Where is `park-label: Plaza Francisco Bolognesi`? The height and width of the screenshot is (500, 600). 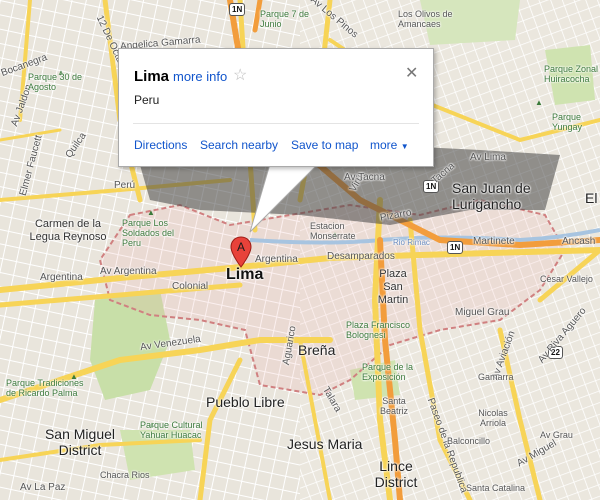 park-label: Plaza Francisco Bolognesi is located at coordinates (378, 330).